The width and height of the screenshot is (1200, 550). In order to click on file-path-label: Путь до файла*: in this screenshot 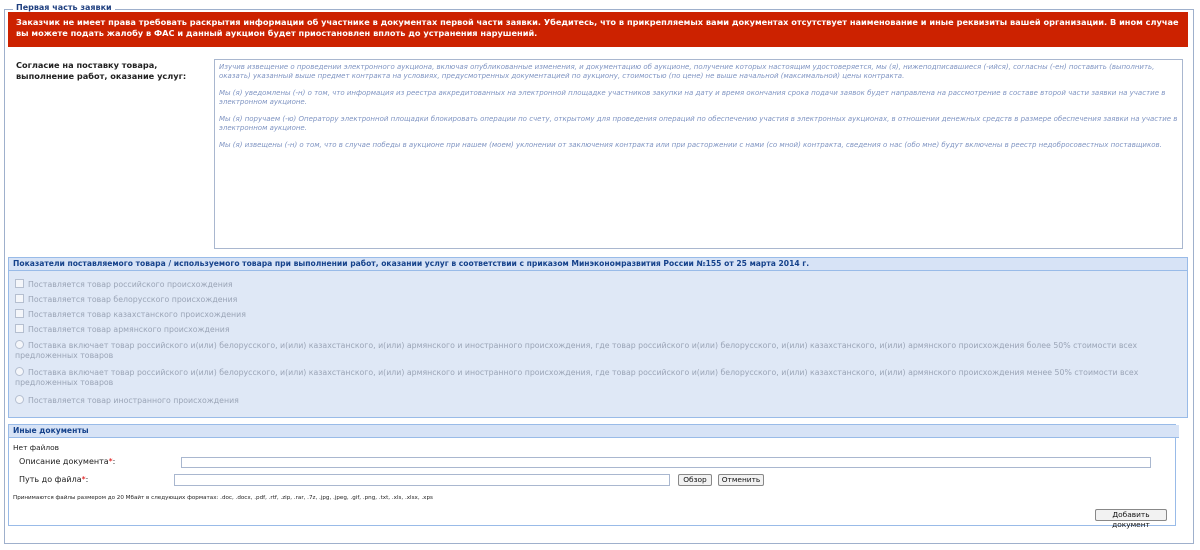, I will do `click(54, 479)`.